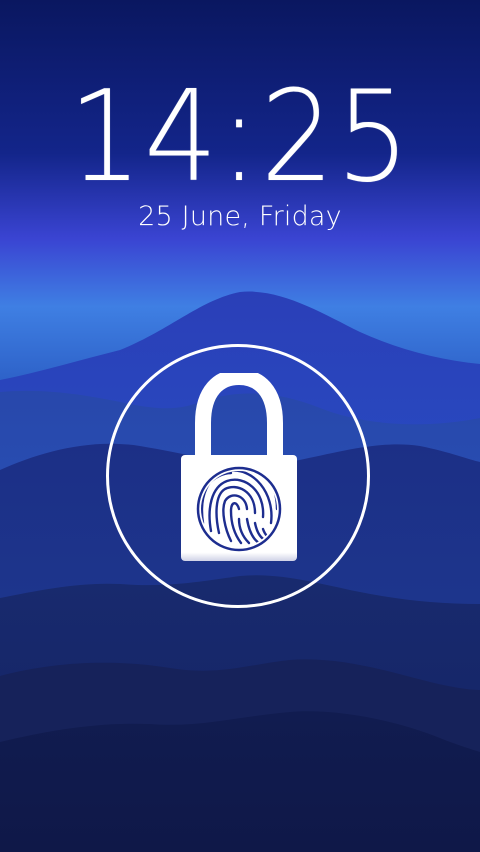 The height and width of the screenshot is (852, 480). I want to click on clock-date: 25 June, Friday, so click(240, 216).